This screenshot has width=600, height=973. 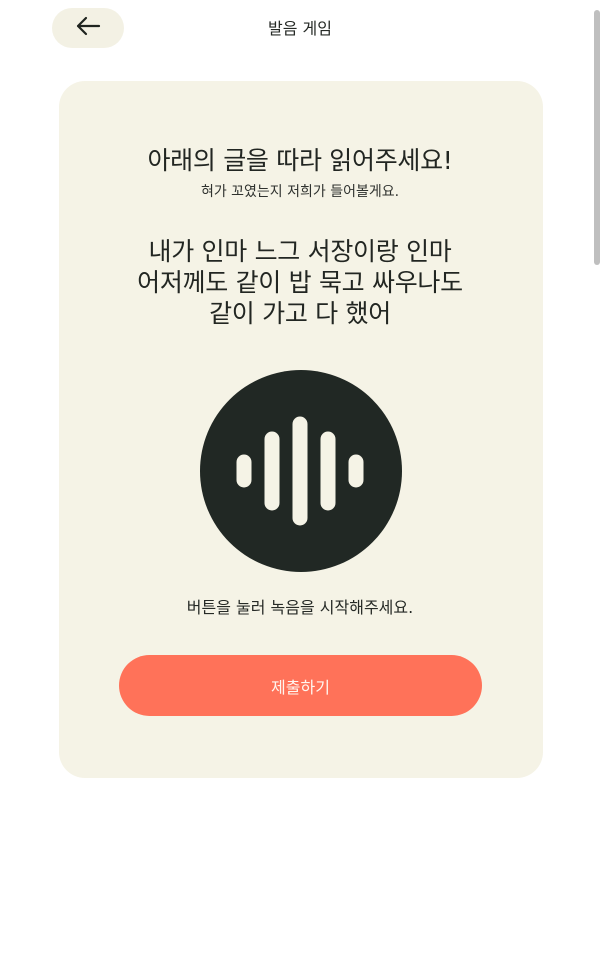 What do you see at coordinates (300, 160) in the screenshot?
I see `instruction-title: 아래의 글을 따라 읽어주세요!` at bounding box center [300, 160].